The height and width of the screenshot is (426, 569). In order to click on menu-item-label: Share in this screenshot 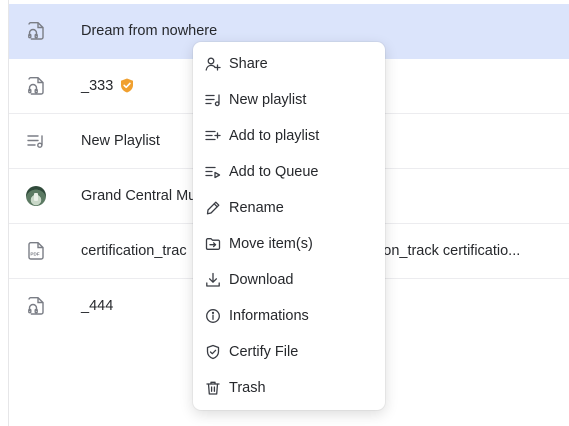, I will do `click(248, 64)`.